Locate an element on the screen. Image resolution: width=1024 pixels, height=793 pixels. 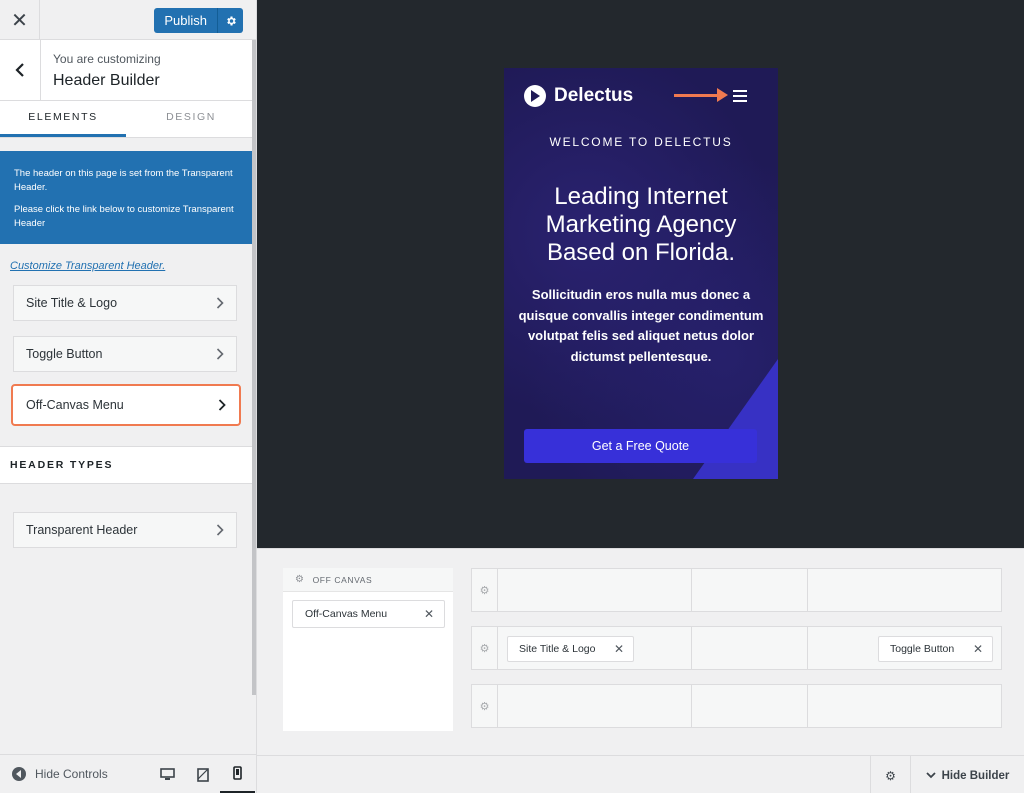
customizing-header: You are customizing Header Builder is located at coordinates (128, 70).